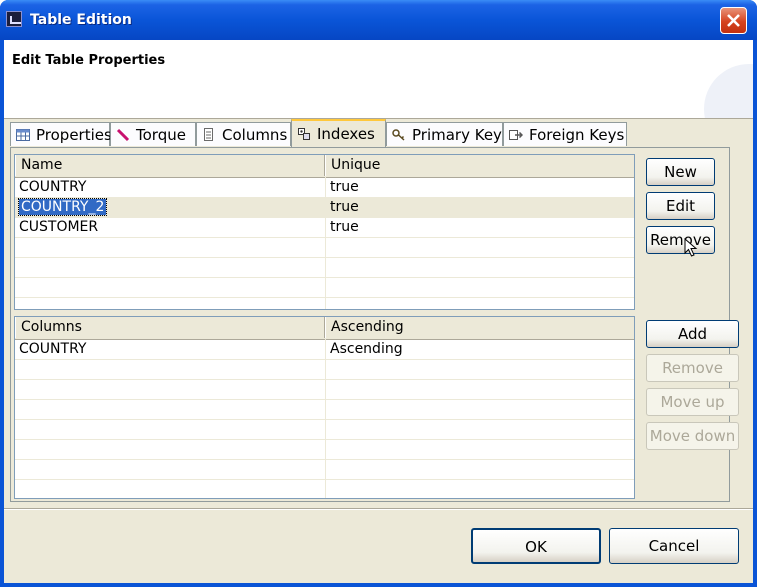 The width and height of the screenshot is (757, 587). I want to click on close-icon, so click(733, 20).